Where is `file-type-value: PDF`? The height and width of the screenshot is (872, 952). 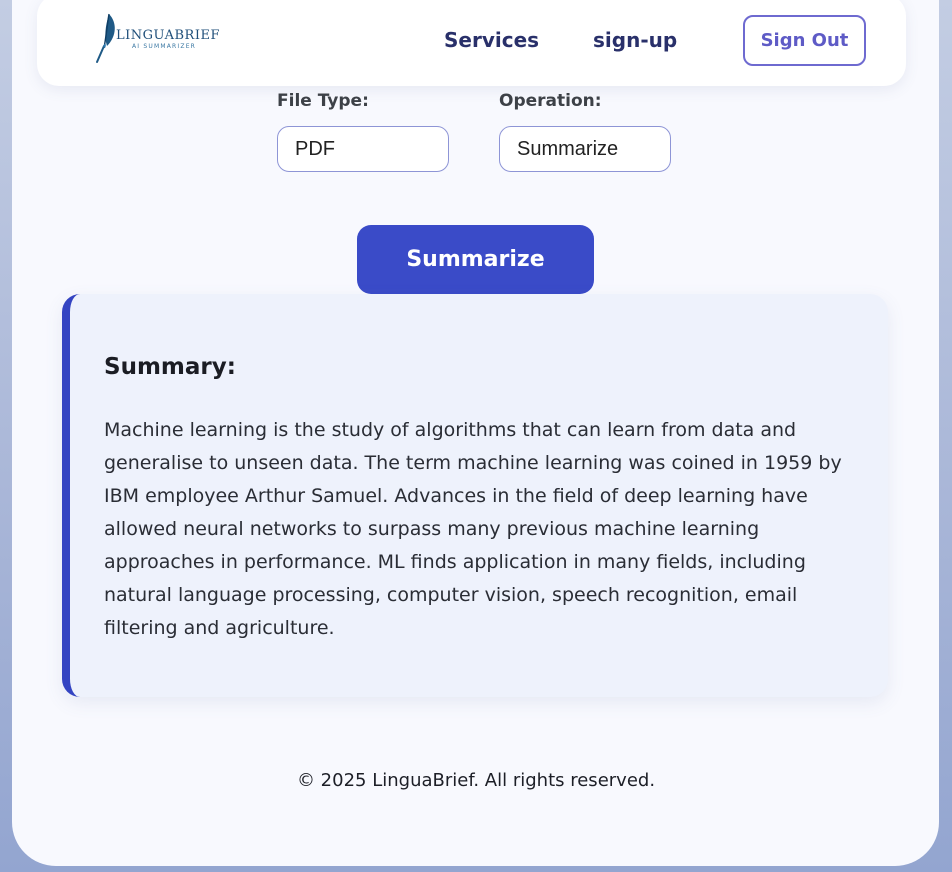
file-type-value: PDF is located at coordinates (315, 148).